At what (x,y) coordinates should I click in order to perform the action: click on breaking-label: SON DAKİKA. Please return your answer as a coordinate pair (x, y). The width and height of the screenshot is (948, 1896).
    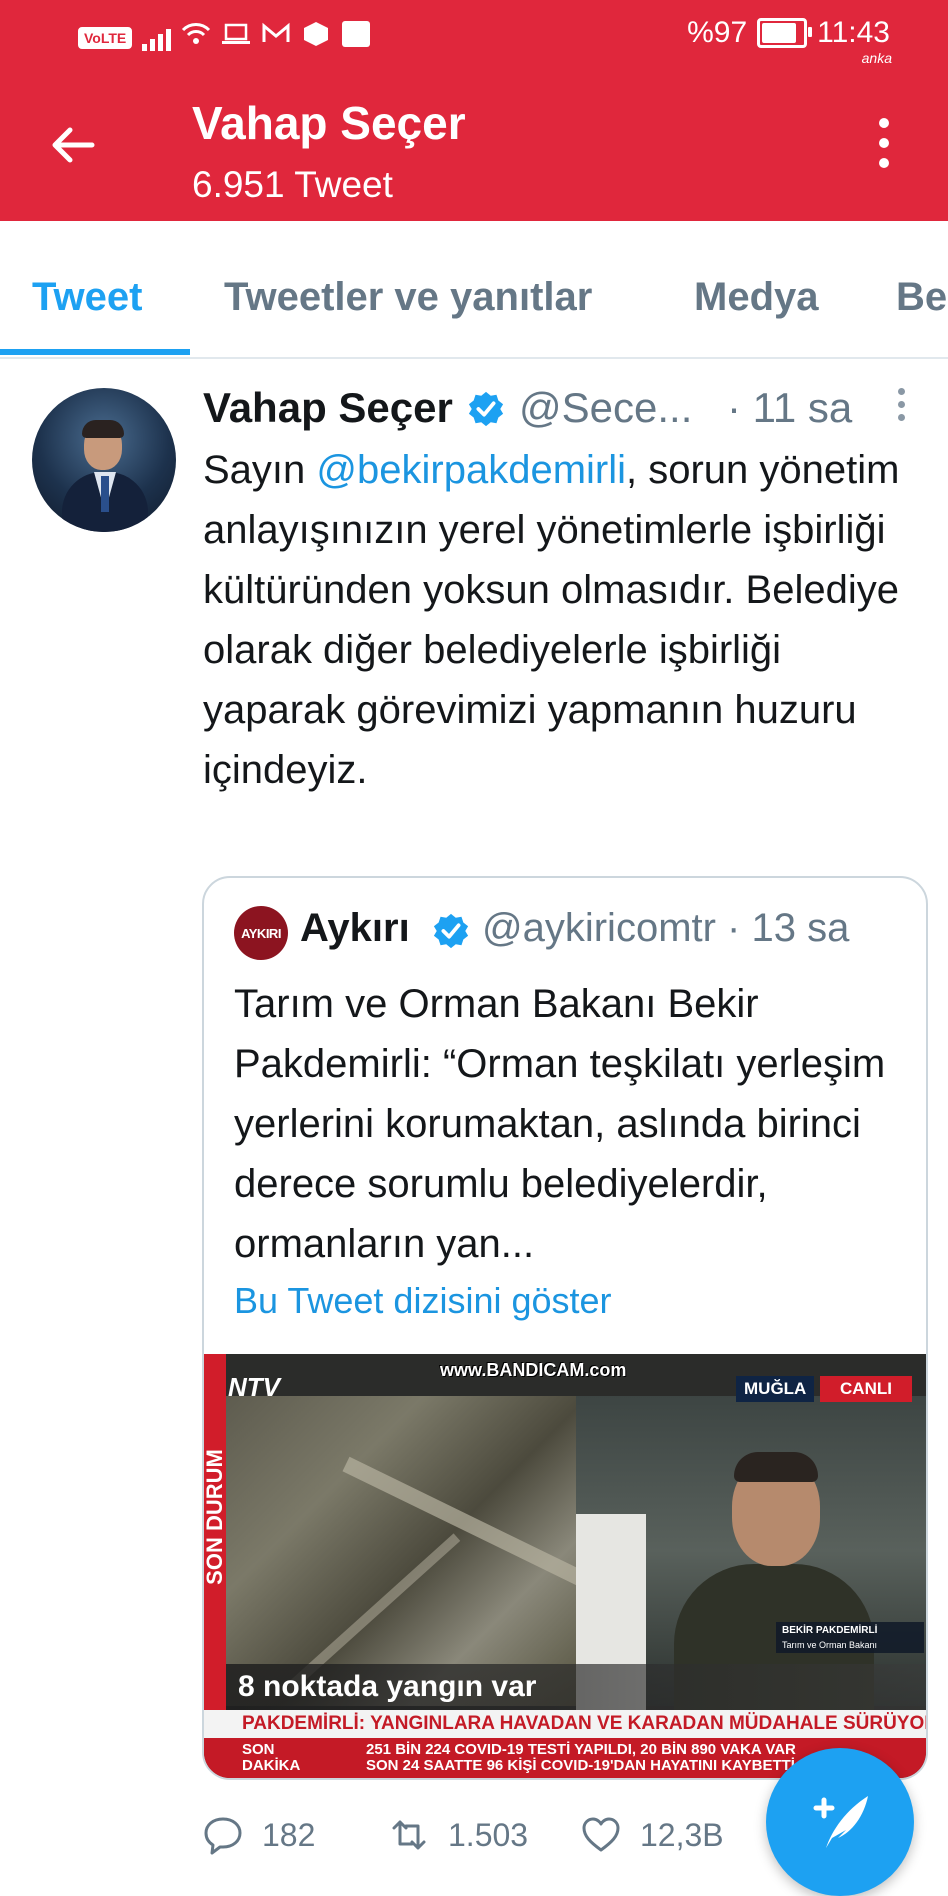
    Looking at the image, I should click on (271, 1757).